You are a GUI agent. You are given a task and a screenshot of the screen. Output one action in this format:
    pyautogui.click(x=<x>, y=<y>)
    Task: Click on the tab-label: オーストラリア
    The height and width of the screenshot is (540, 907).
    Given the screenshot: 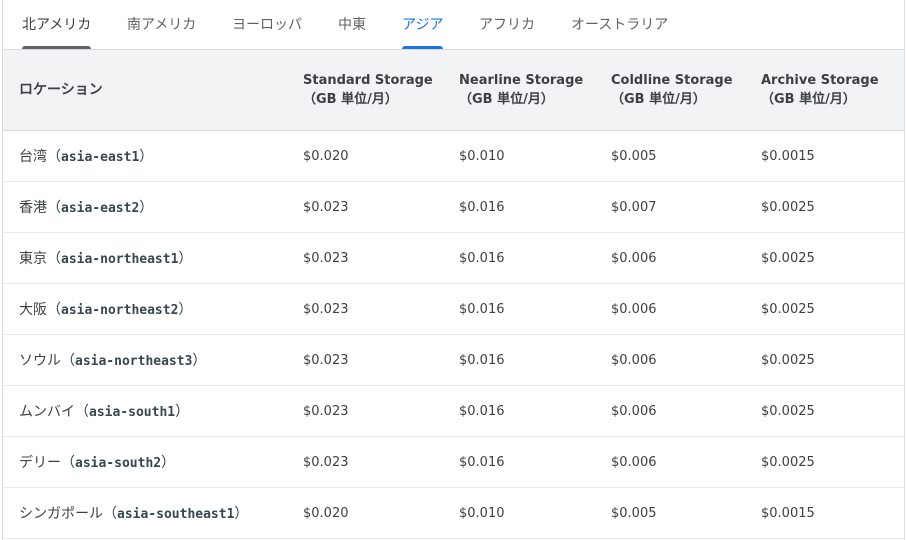 What is the action you would take?
    pyautogui.click(x=620, y=25)
    